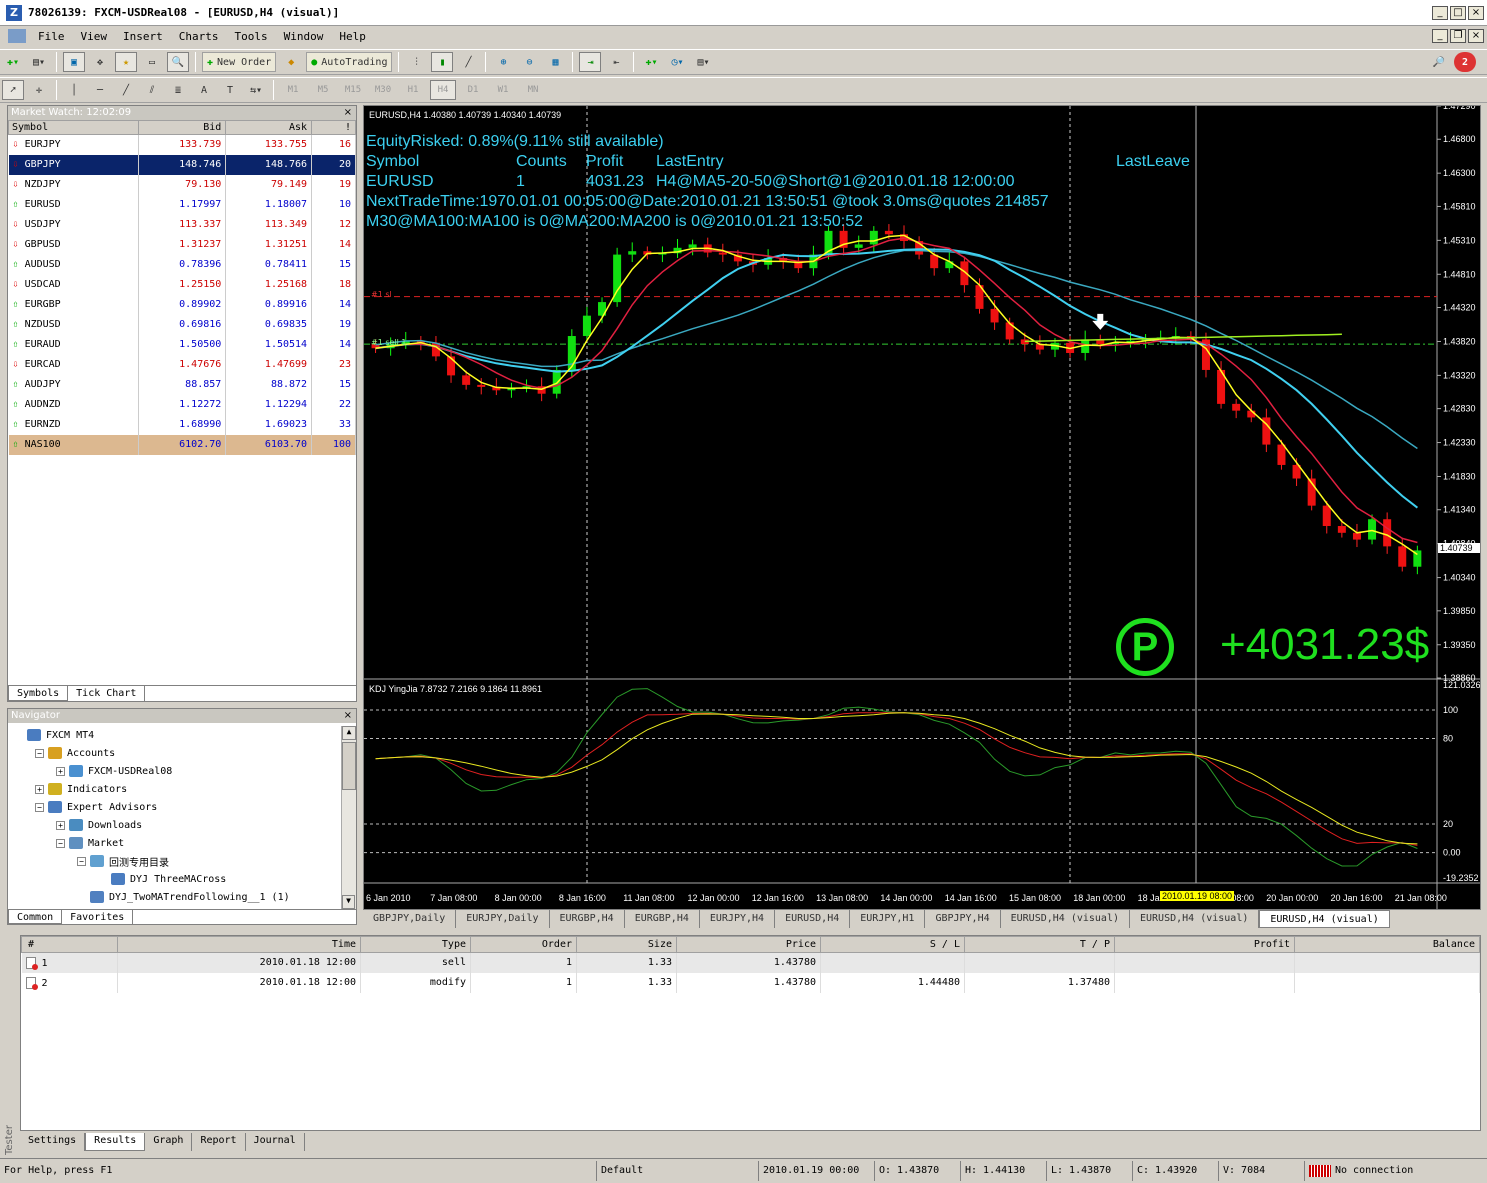 The width and height of the screenshot is (1487, 1183). I want to click on results-col-header: #, so click(69, 944).